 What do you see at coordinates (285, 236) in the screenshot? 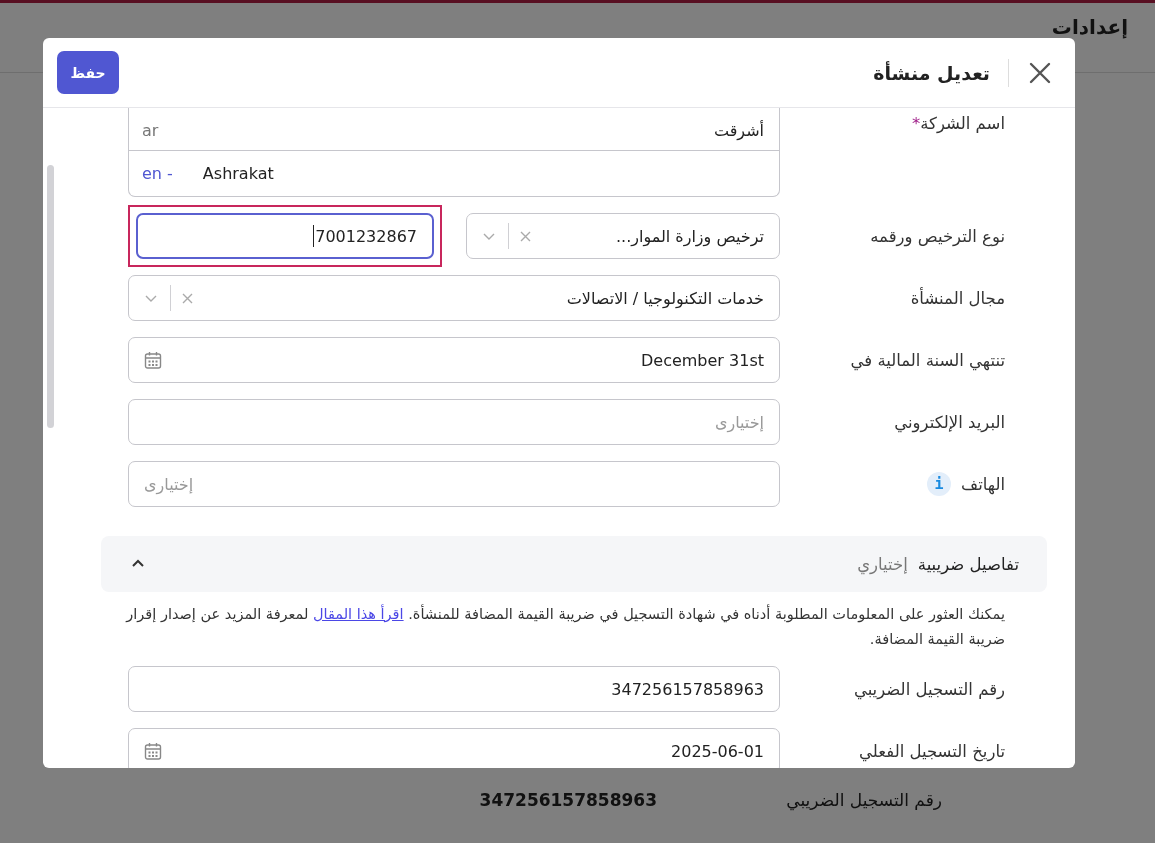
I see `input-field: 7001232867` at bounding box center [285, 236].